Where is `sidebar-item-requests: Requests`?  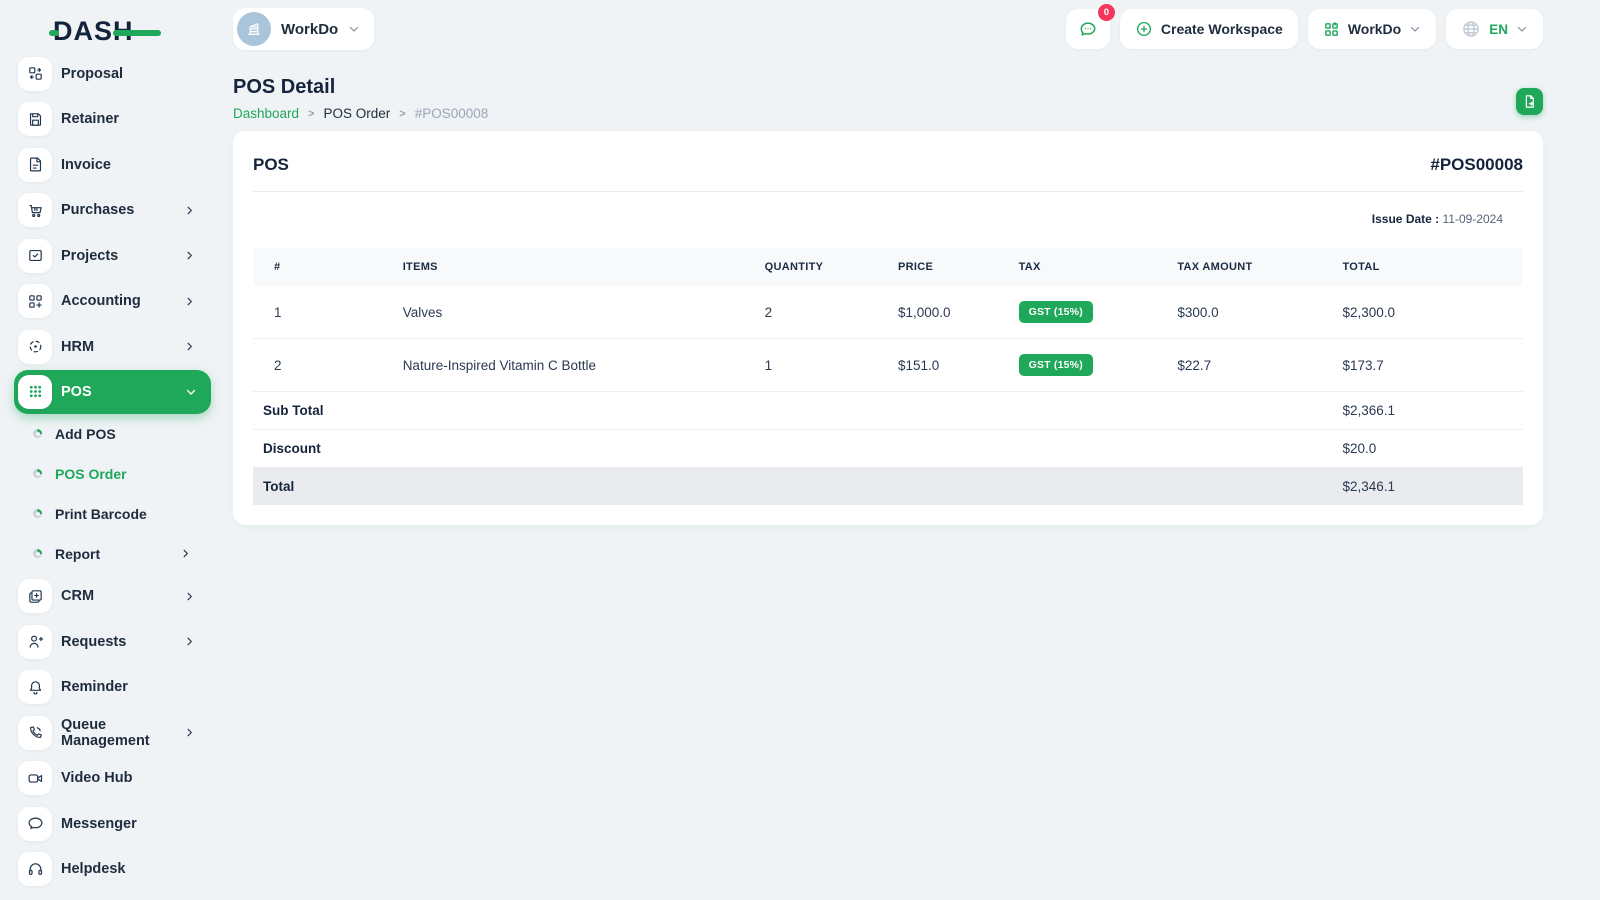 sidebar-item-requests: Requests is located at coordinates (112, 642).